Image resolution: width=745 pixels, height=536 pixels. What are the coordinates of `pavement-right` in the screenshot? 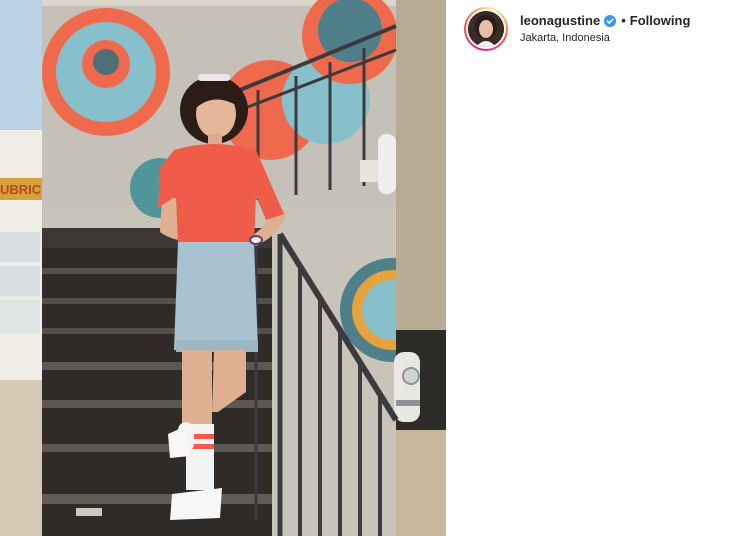 It's located at (421, 483).